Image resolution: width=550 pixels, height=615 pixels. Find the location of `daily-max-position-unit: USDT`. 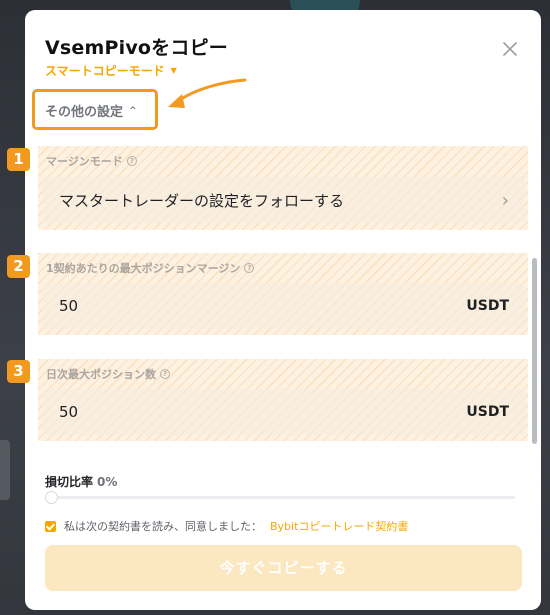

daily-max-position-unit: USDT is located at coordinates (487, 412).